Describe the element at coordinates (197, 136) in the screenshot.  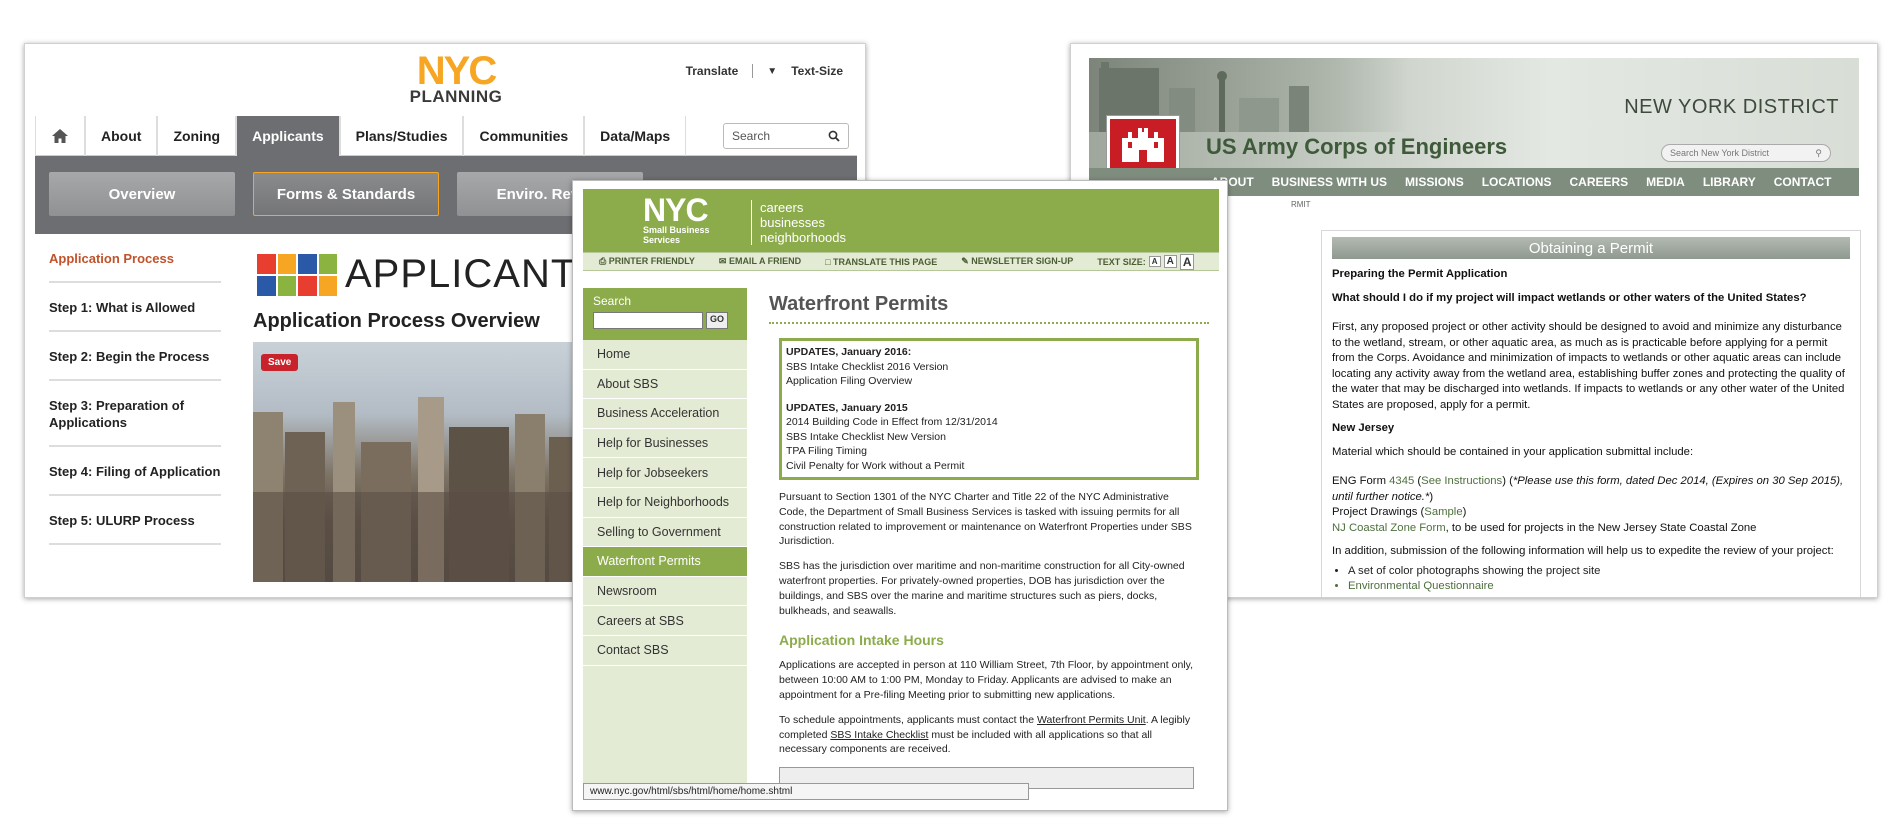
I see `nav-zoning: Zoning` at that location.